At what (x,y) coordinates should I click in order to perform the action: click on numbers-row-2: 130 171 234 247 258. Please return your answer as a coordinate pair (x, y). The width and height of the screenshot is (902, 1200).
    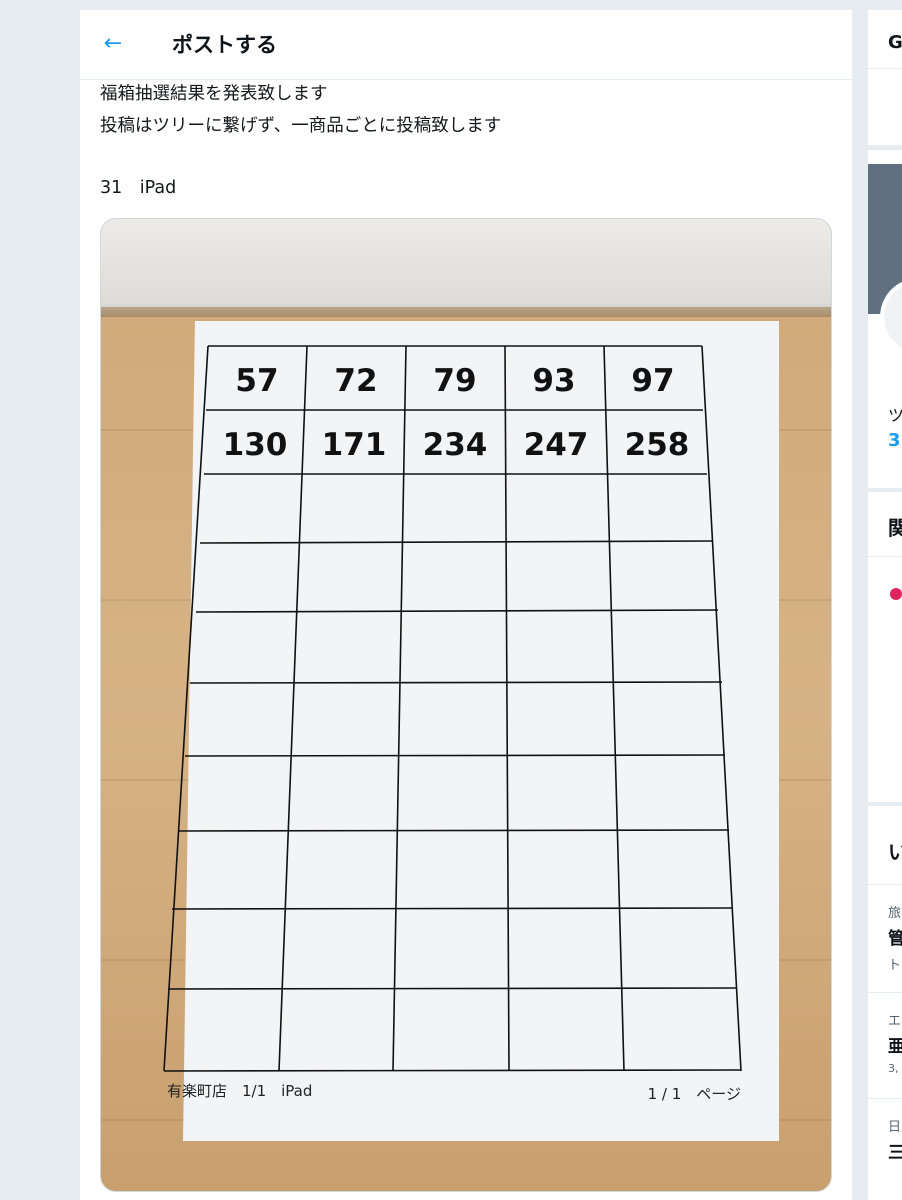
    Looking at the image, I should click on (456, 445).